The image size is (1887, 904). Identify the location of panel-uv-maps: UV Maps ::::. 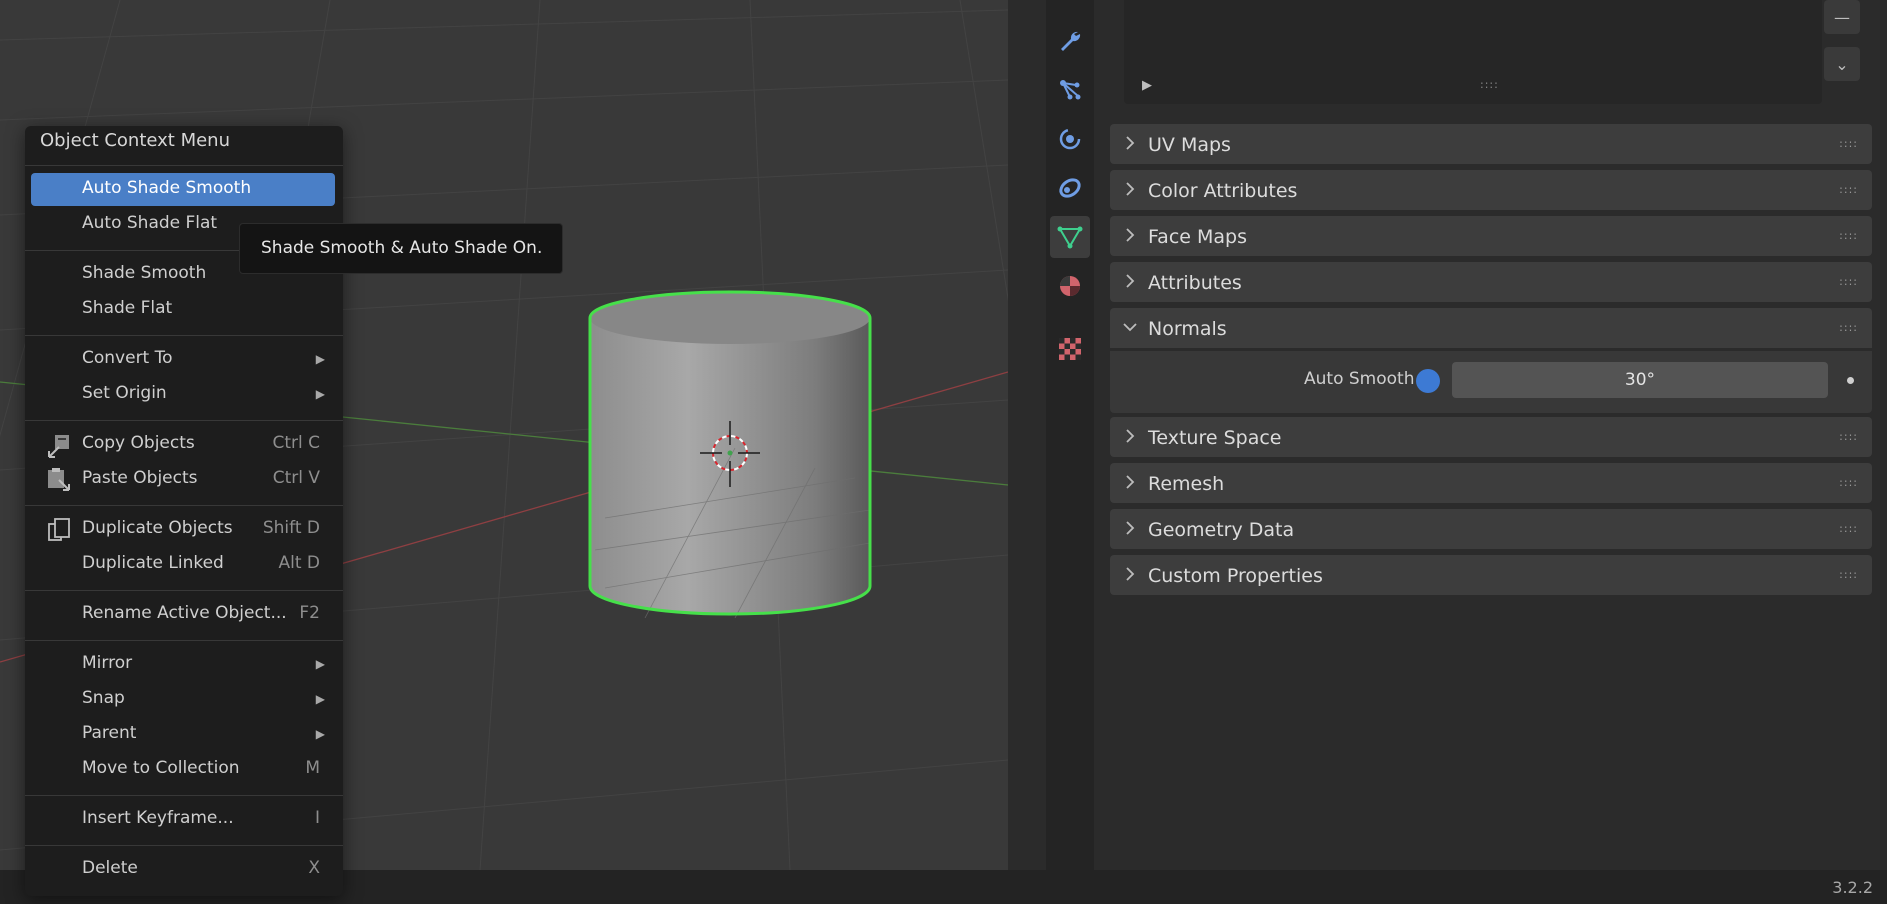
(1491, 144).